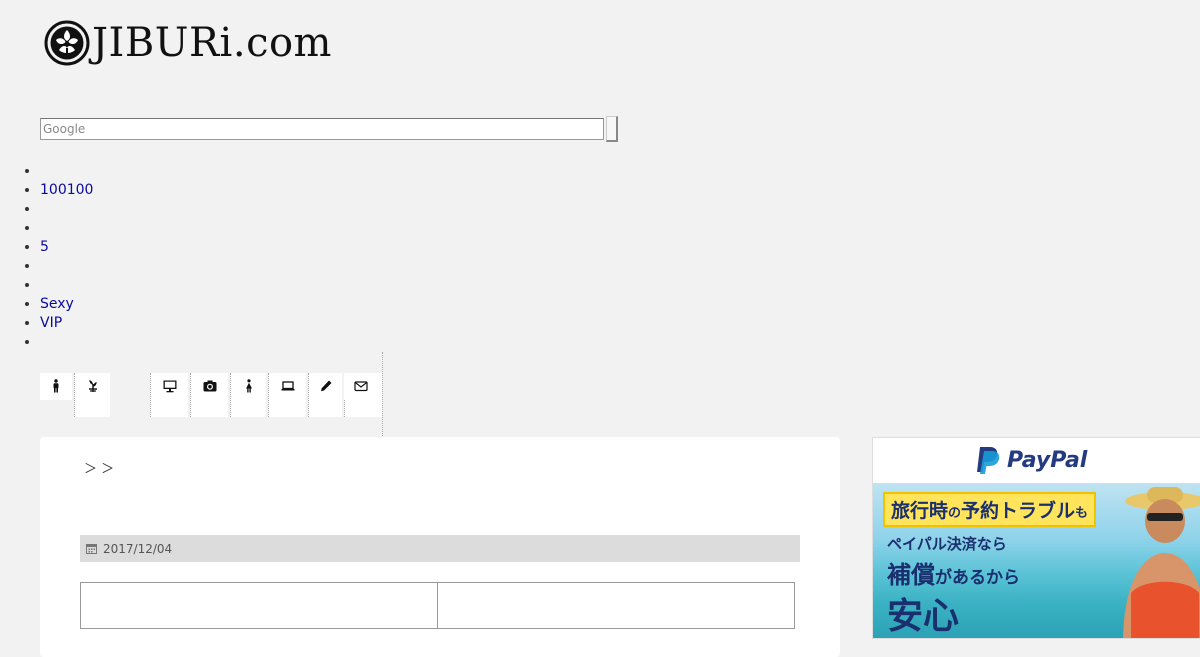  What do you see at coordinates (99, 467) in the screenshot?
I see `breadcrumb: ＞ ＞` at bounding box center [99, 467].